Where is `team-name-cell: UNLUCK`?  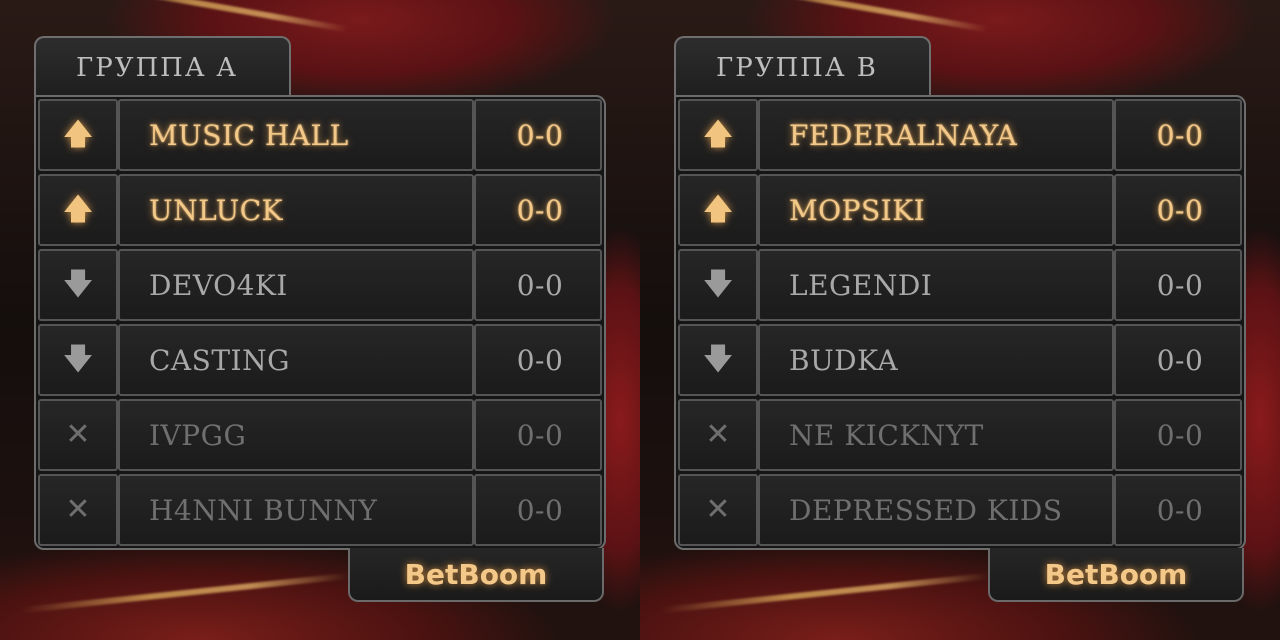
team-name-cell: UNLUCK is located at coordinates (296, 210).